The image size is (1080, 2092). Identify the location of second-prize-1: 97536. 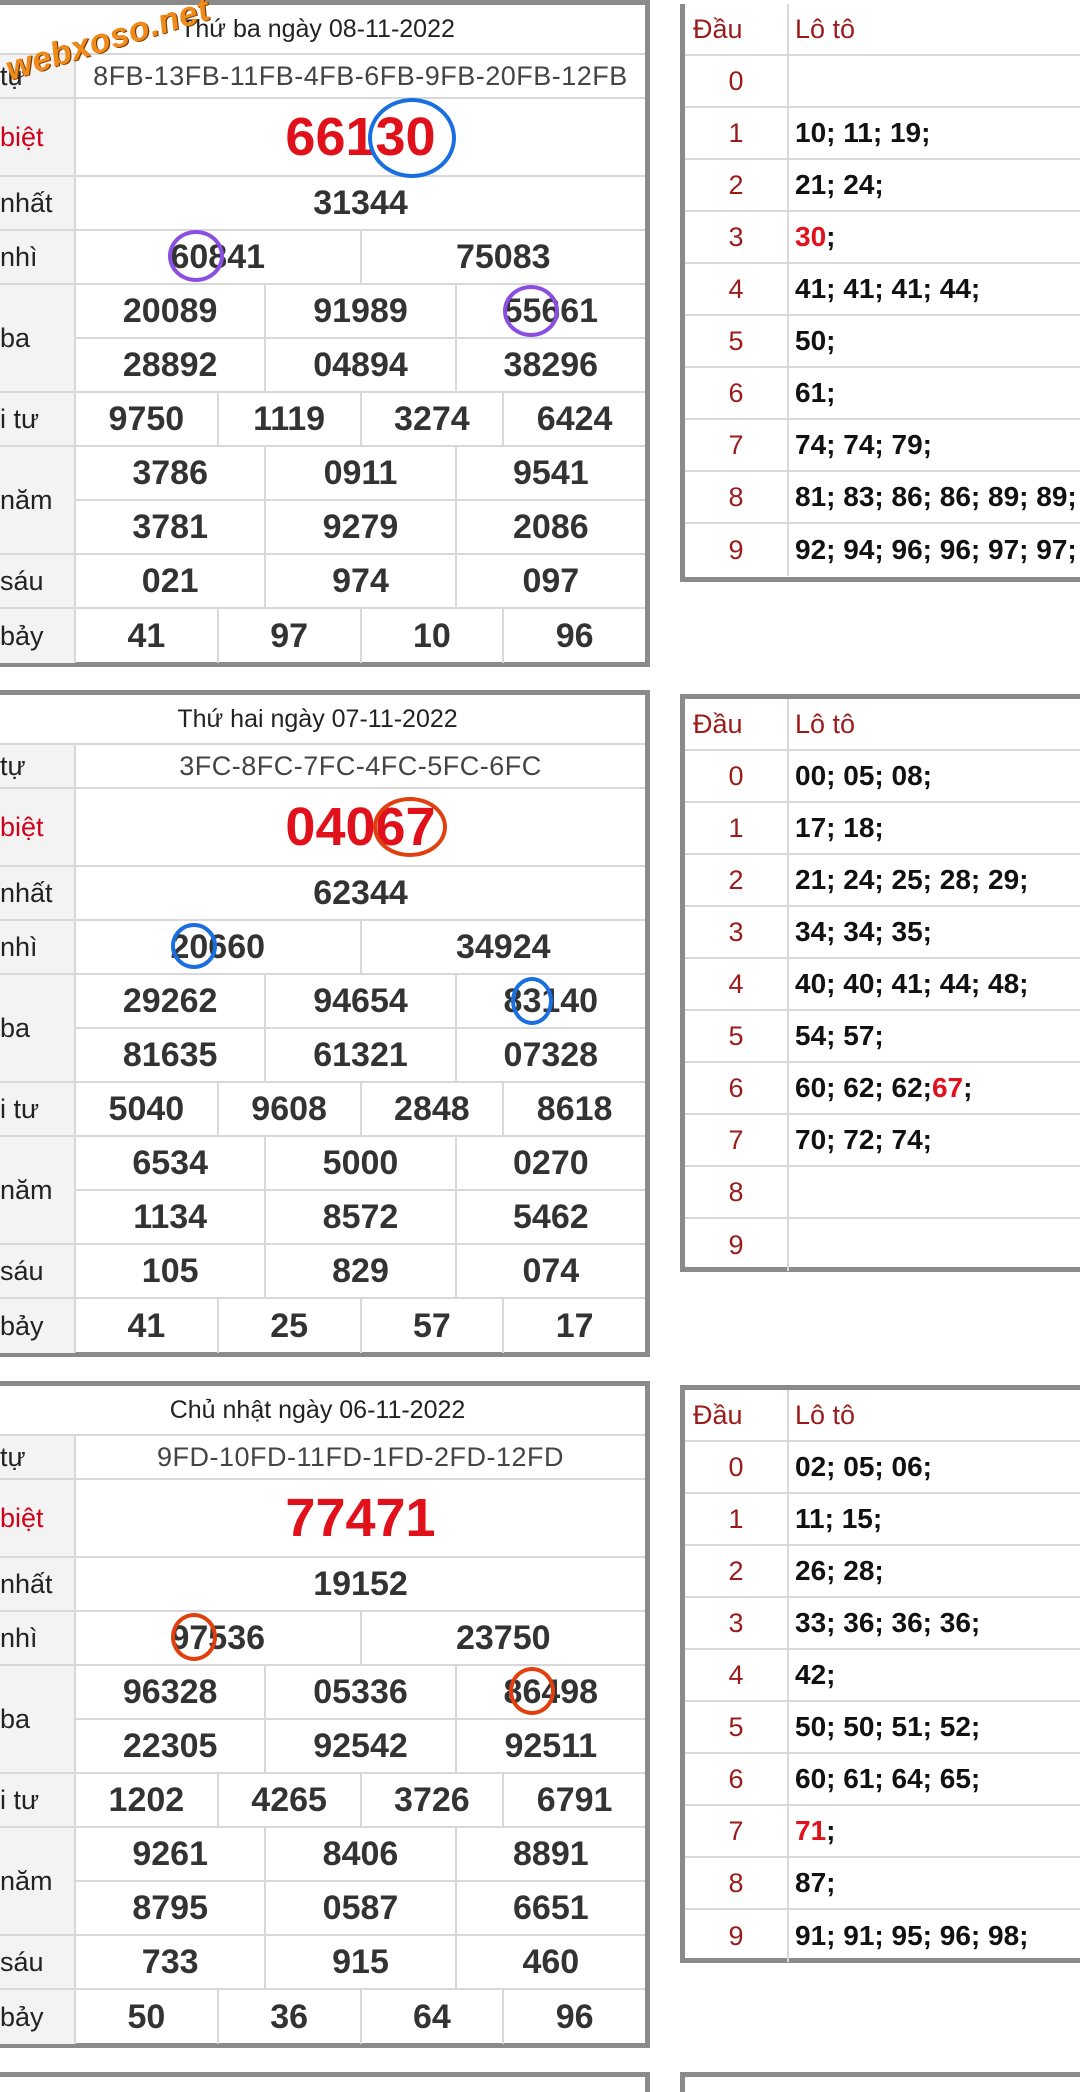
(218, 1638).